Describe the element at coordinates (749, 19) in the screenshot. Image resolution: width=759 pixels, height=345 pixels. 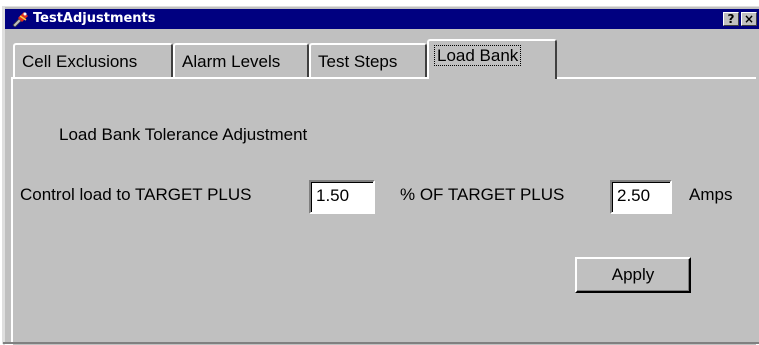
I see `close-button: ×` at that location.